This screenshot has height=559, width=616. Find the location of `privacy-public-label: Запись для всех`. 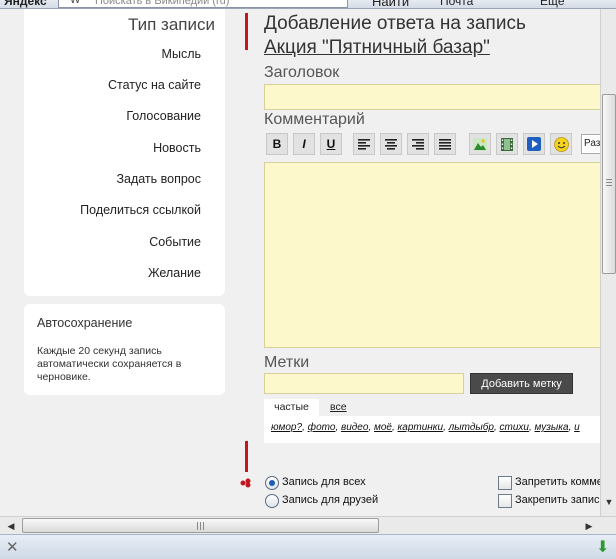

privacy-public-label: Запись для всех is located at coordinates (324, 482).